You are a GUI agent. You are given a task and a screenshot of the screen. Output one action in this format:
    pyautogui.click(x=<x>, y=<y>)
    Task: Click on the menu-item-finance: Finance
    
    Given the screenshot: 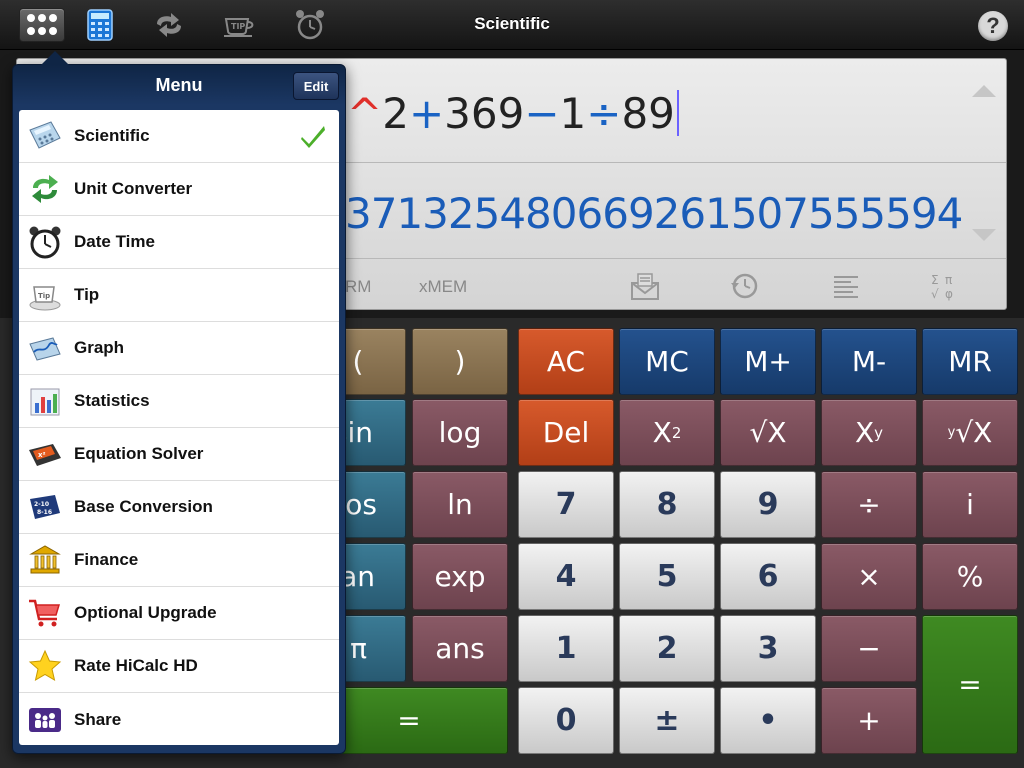 What is the action you would take?
    pyautogui.click(x=179, y=560)
    